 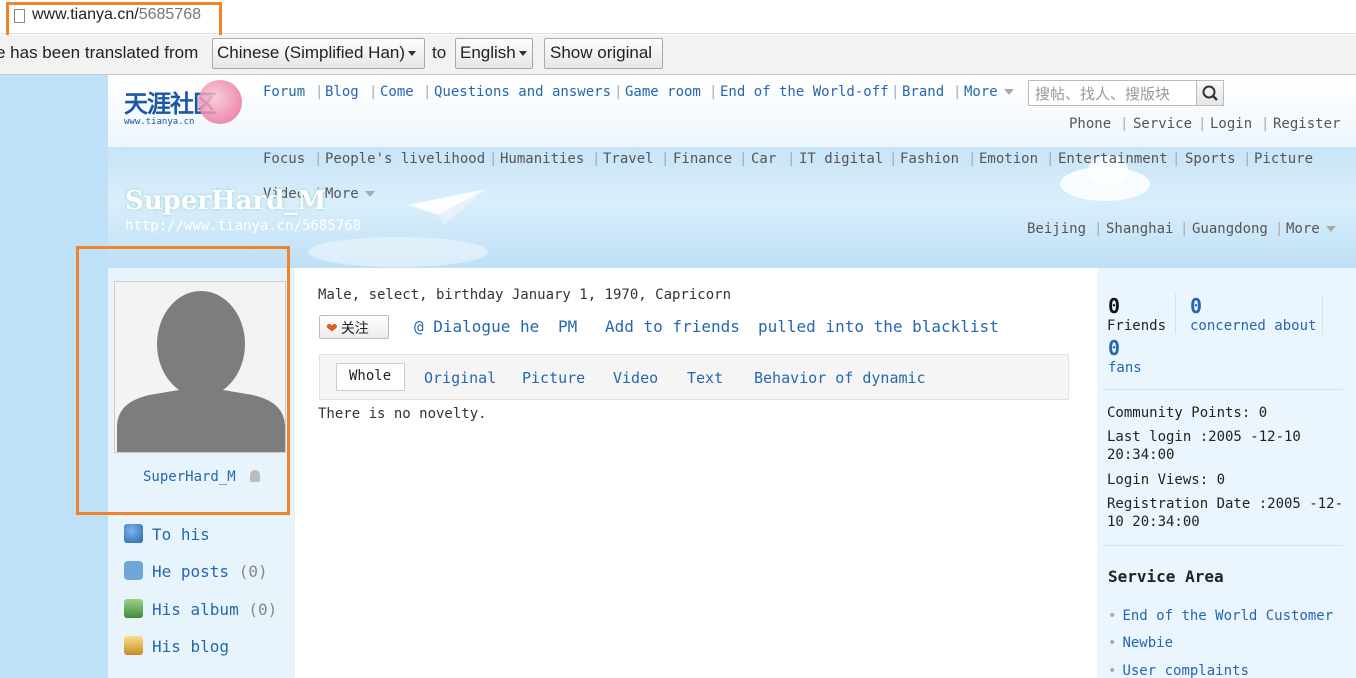 I want to click on search-input: 搜帖、找人、搜版块, so click(x=1112, y=93).